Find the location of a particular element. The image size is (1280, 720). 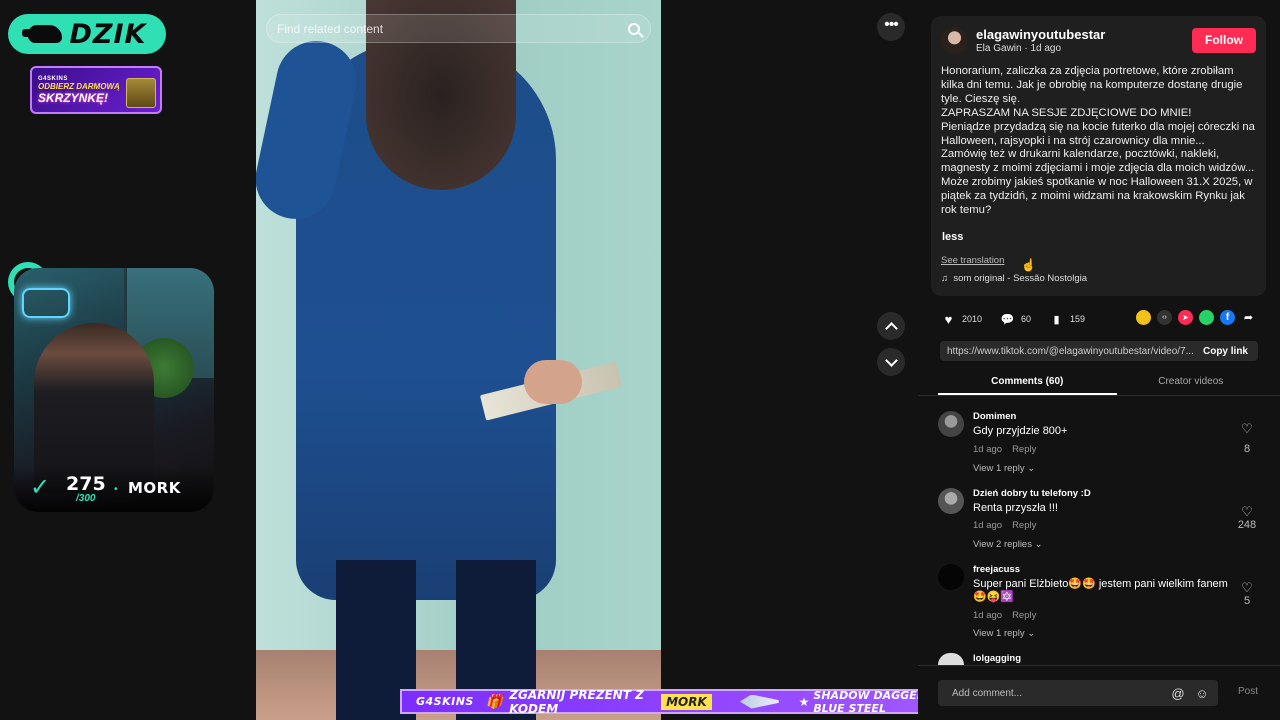

share-arrow-icon: ➦ is located at coordinates (1248, 317).